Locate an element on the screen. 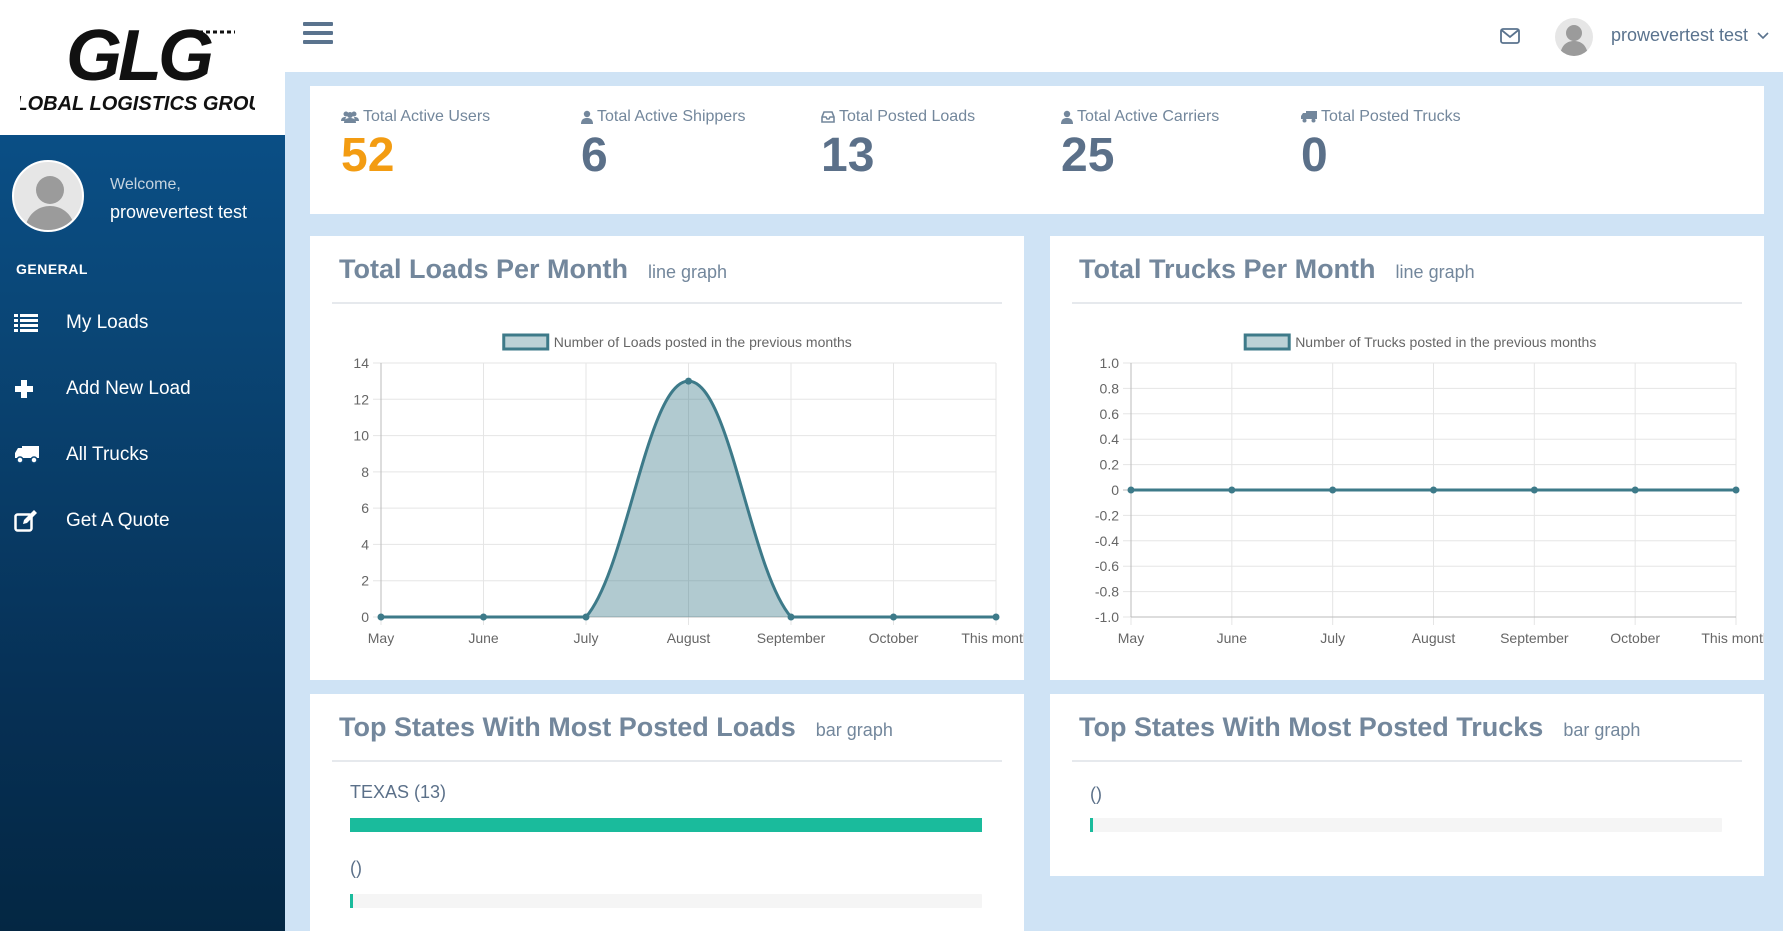 This screenshot has width=1783, height=931. sidebar-item-all-trucks: All Trucks is located at coordinates (142, 455).